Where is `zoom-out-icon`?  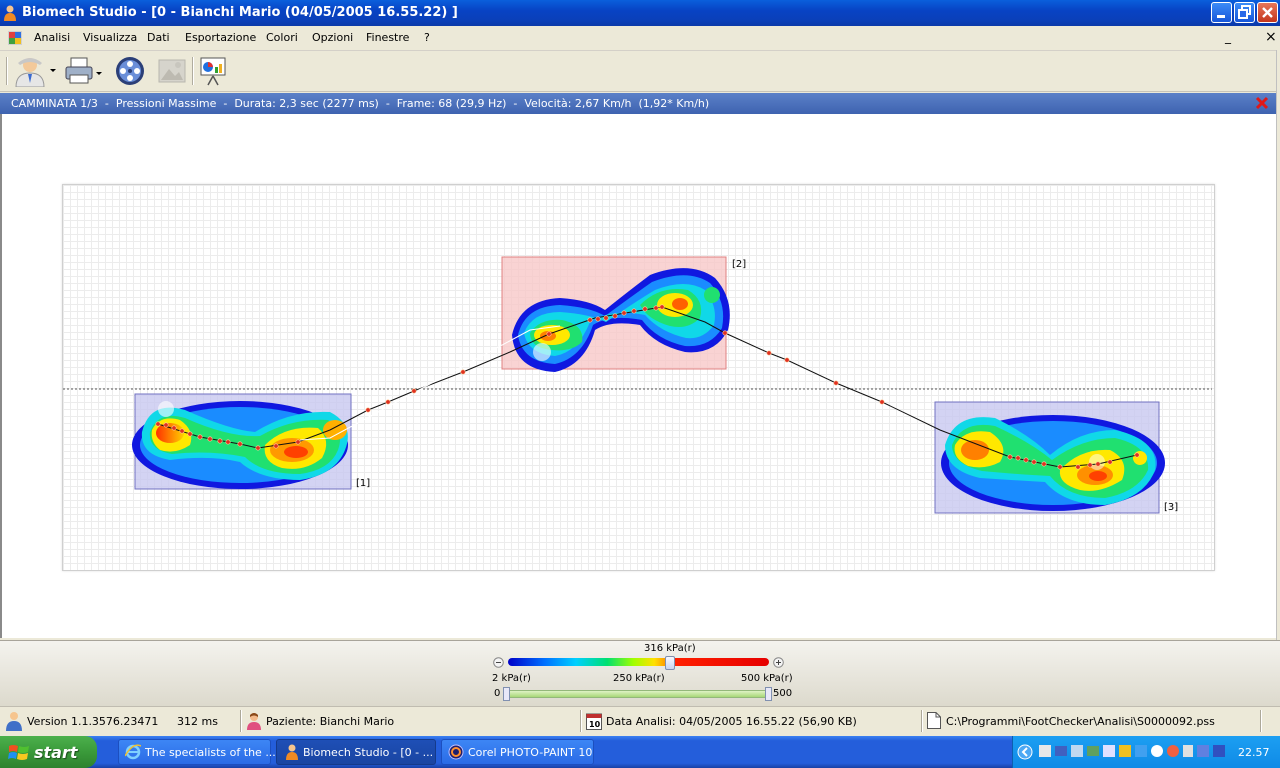 zoom-out-icon is located at coordinates (498, 662).